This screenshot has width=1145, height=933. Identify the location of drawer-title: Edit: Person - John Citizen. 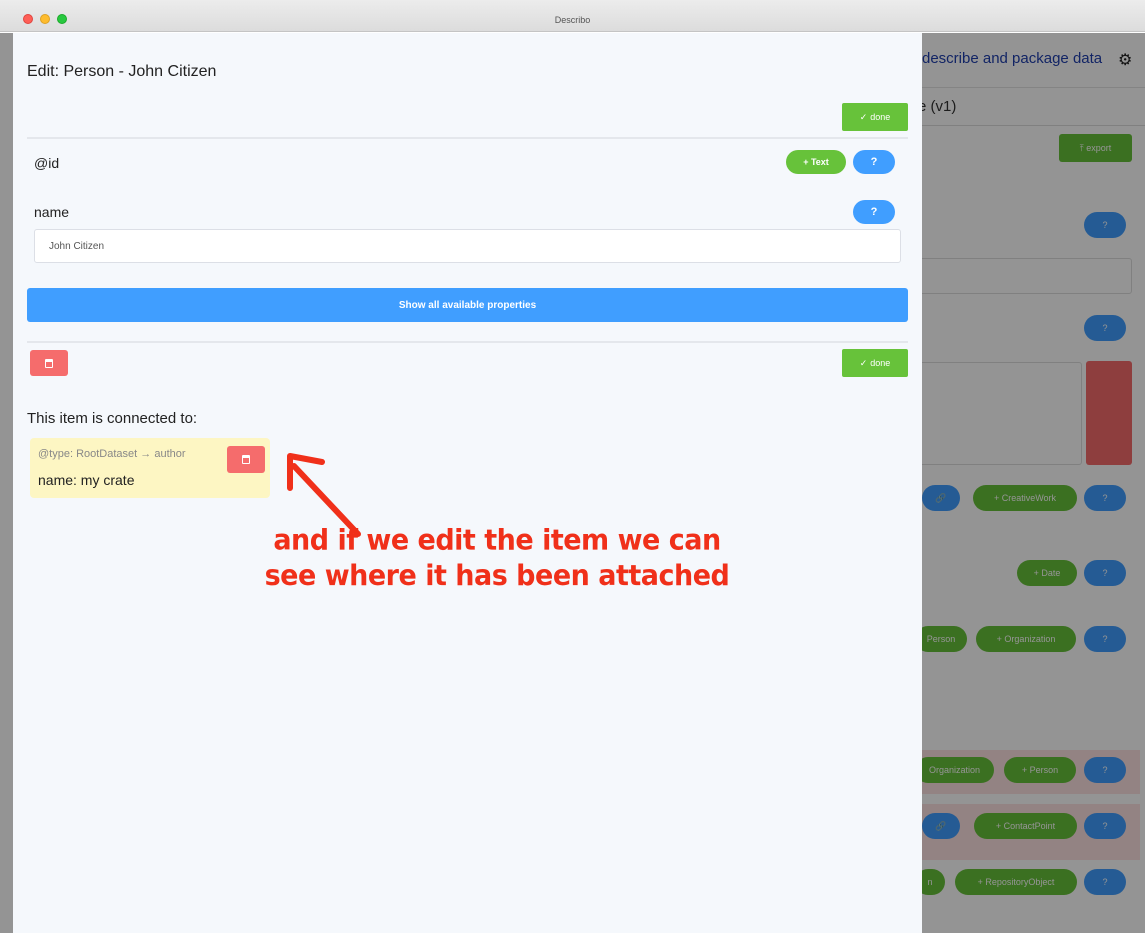
(122, 71).